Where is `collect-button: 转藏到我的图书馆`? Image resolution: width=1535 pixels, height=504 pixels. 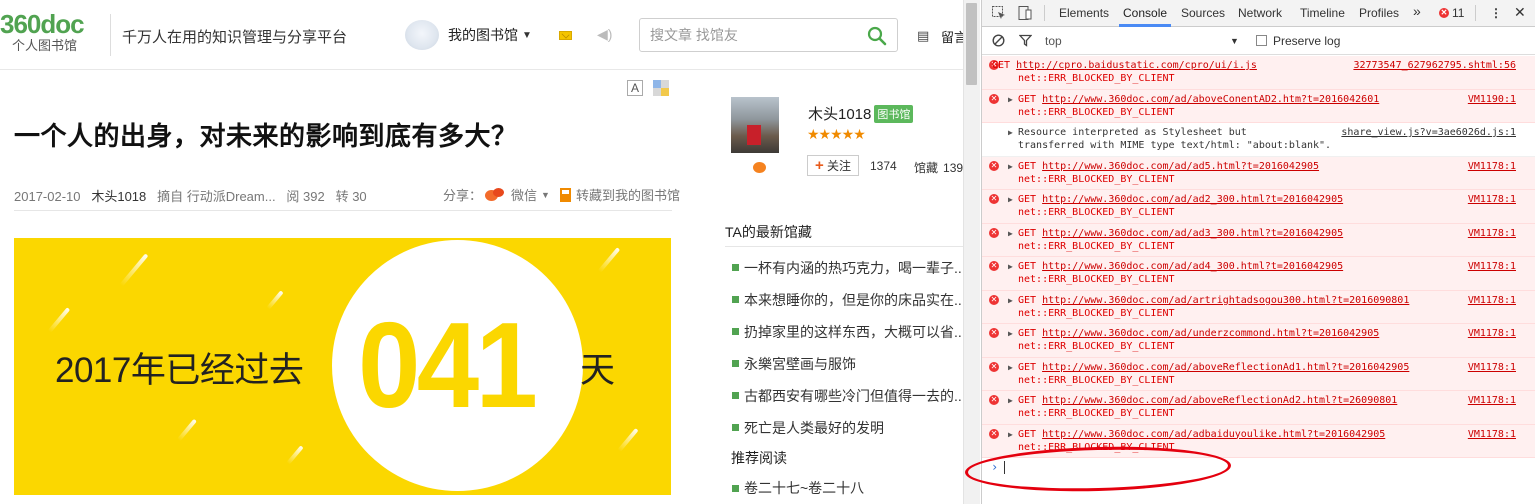 collect-button: 转藏到我的图书馆 is located at coordinates (628, 194).